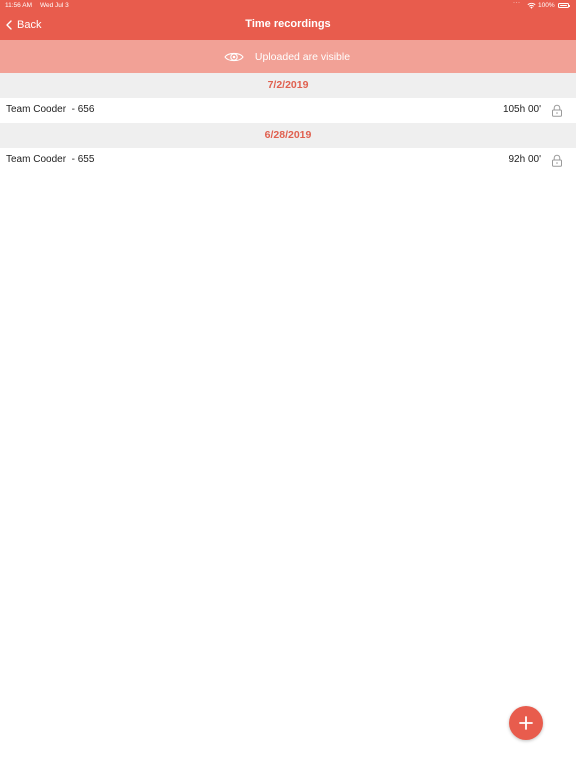 This screenshot has width=576, height=768. Describe the element at coordinates (234, 56) in the screenshot. I see `eye-icon` at that location.